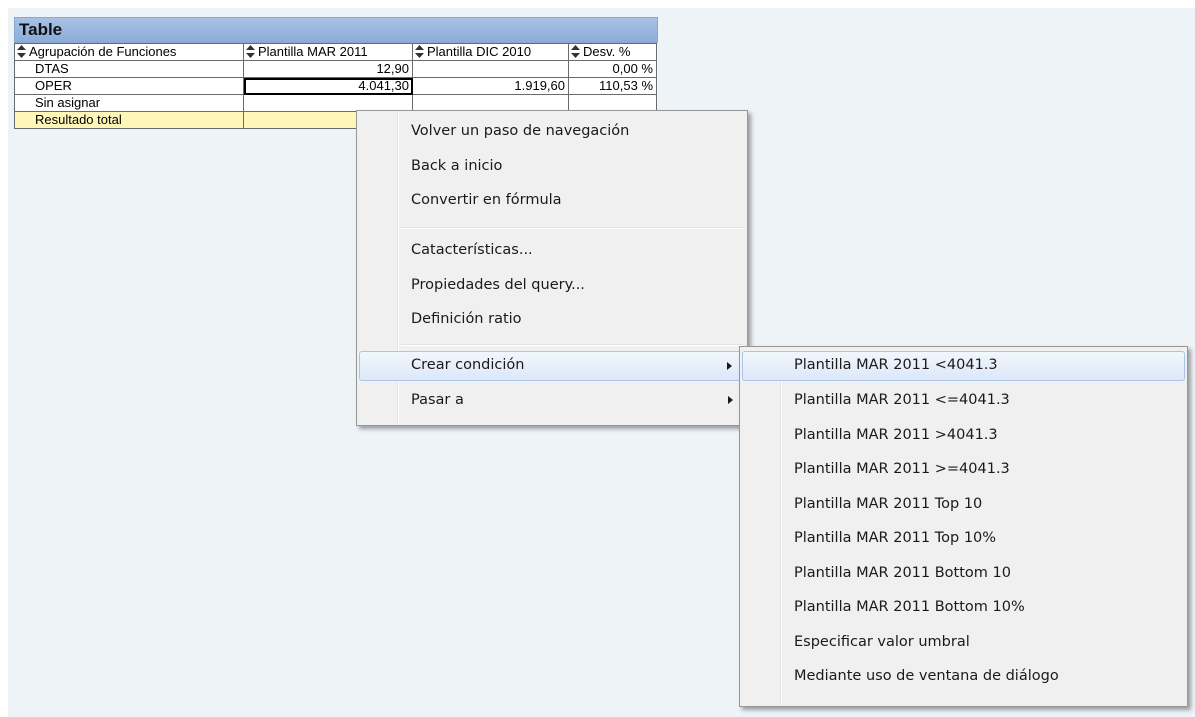  Describe the element at coordinates (468, 365) in the screenshot. I see `menu-item-label: Crear condición` at that location.